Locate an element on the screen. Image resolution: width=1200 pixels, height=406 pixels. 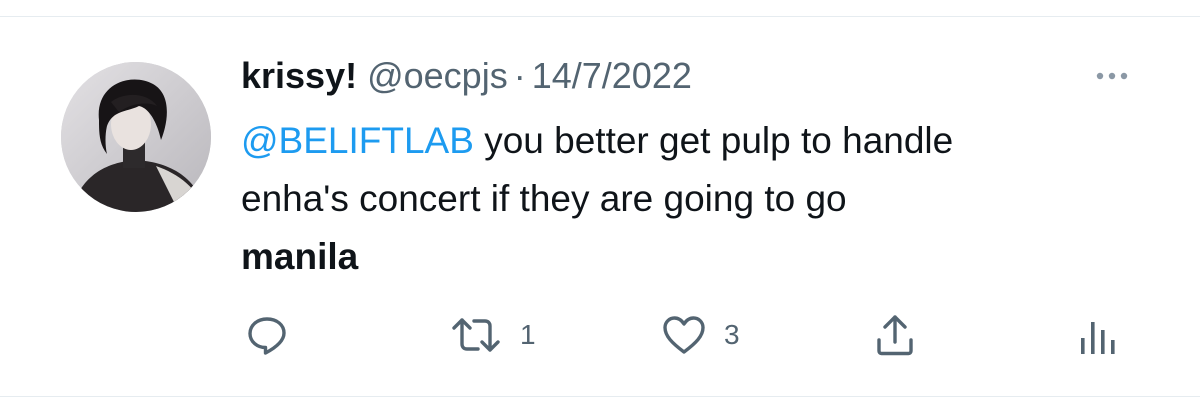
tweet-header: krissy! @oecpjs · 14/7/2022 is located at coordinates (466, 76).